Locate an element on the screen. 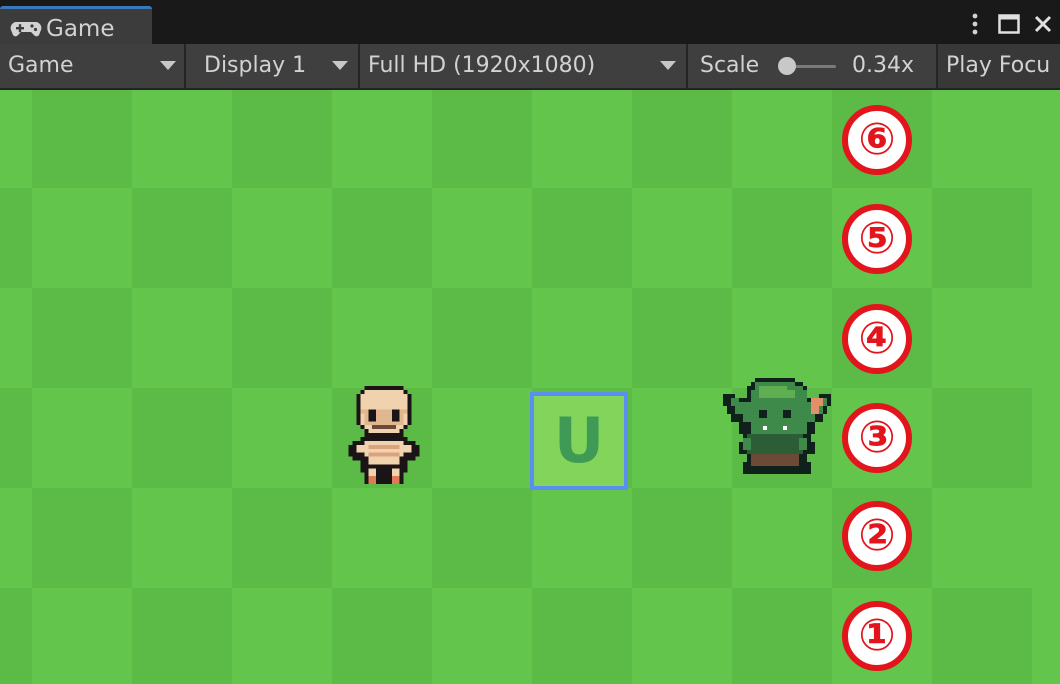 The image size is (1060, 684). tab-game: Game is located at coordinates (76, 25).